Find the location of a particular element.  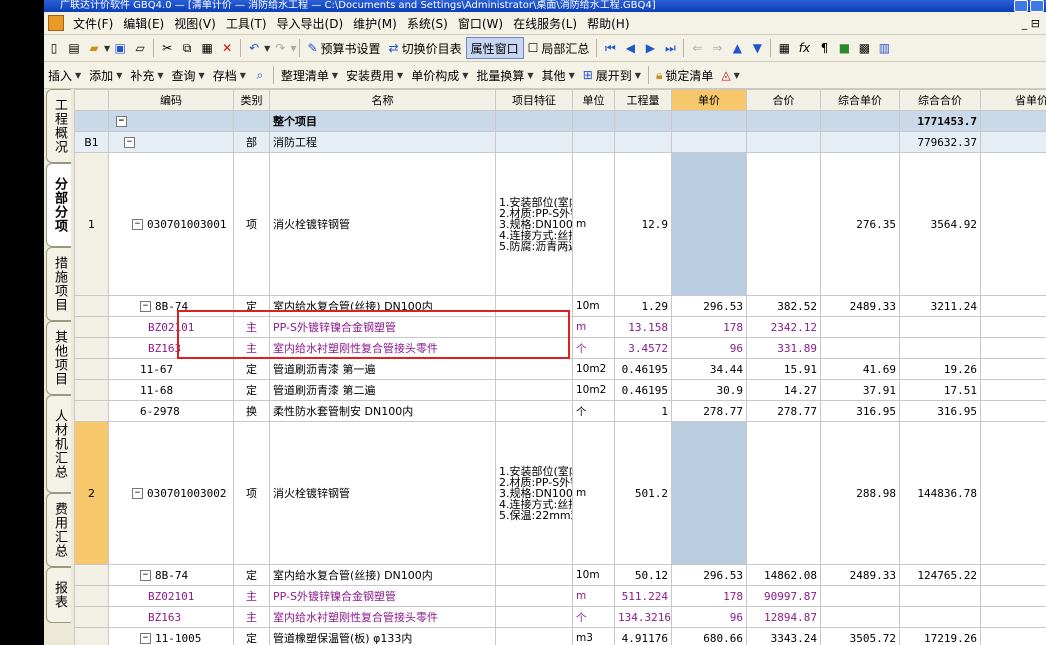

move-left-icon: ⇐ is located at coordinates (697, 48).